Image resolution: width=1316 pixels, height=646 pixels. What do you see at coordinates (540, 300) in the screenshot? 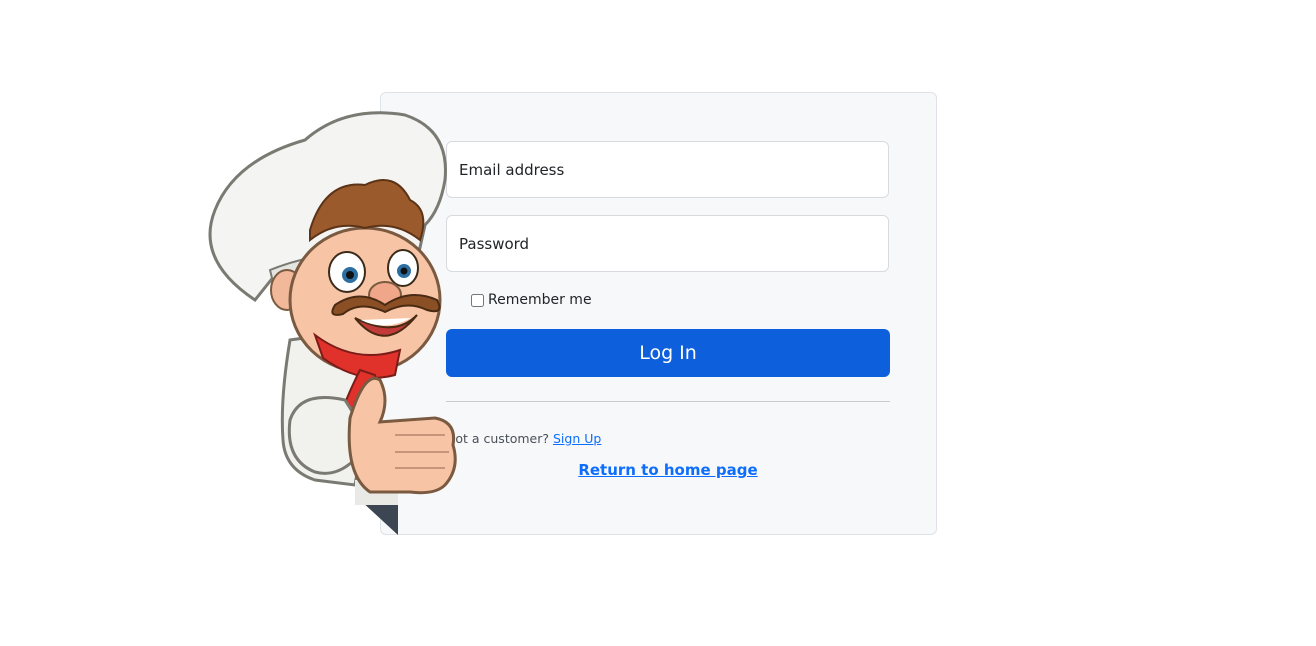
I see `remember-me-label: Remember me` at bounding box center [540, 300].